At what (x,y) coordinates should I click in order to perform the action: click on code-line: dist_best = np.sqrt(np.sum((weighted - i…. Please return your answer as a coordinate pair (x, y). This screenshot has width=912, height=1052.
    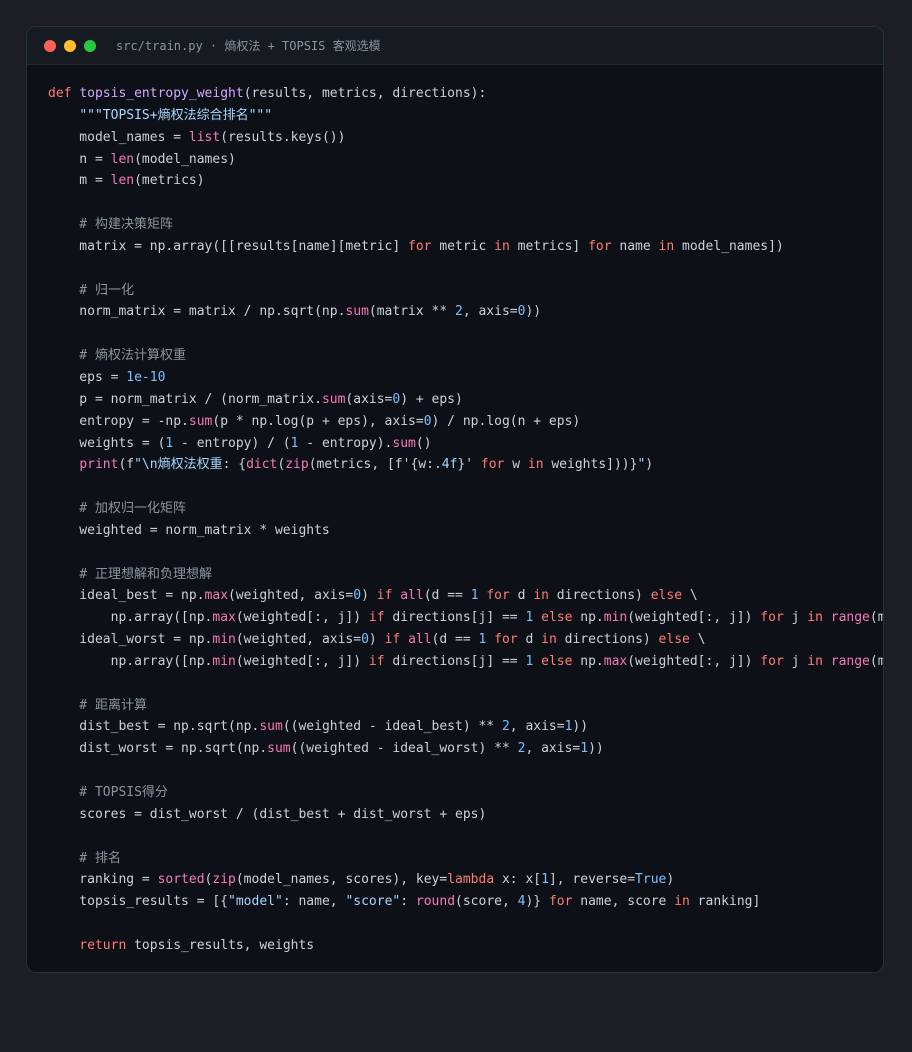
    Looking at the image, I should click on (465, 727).